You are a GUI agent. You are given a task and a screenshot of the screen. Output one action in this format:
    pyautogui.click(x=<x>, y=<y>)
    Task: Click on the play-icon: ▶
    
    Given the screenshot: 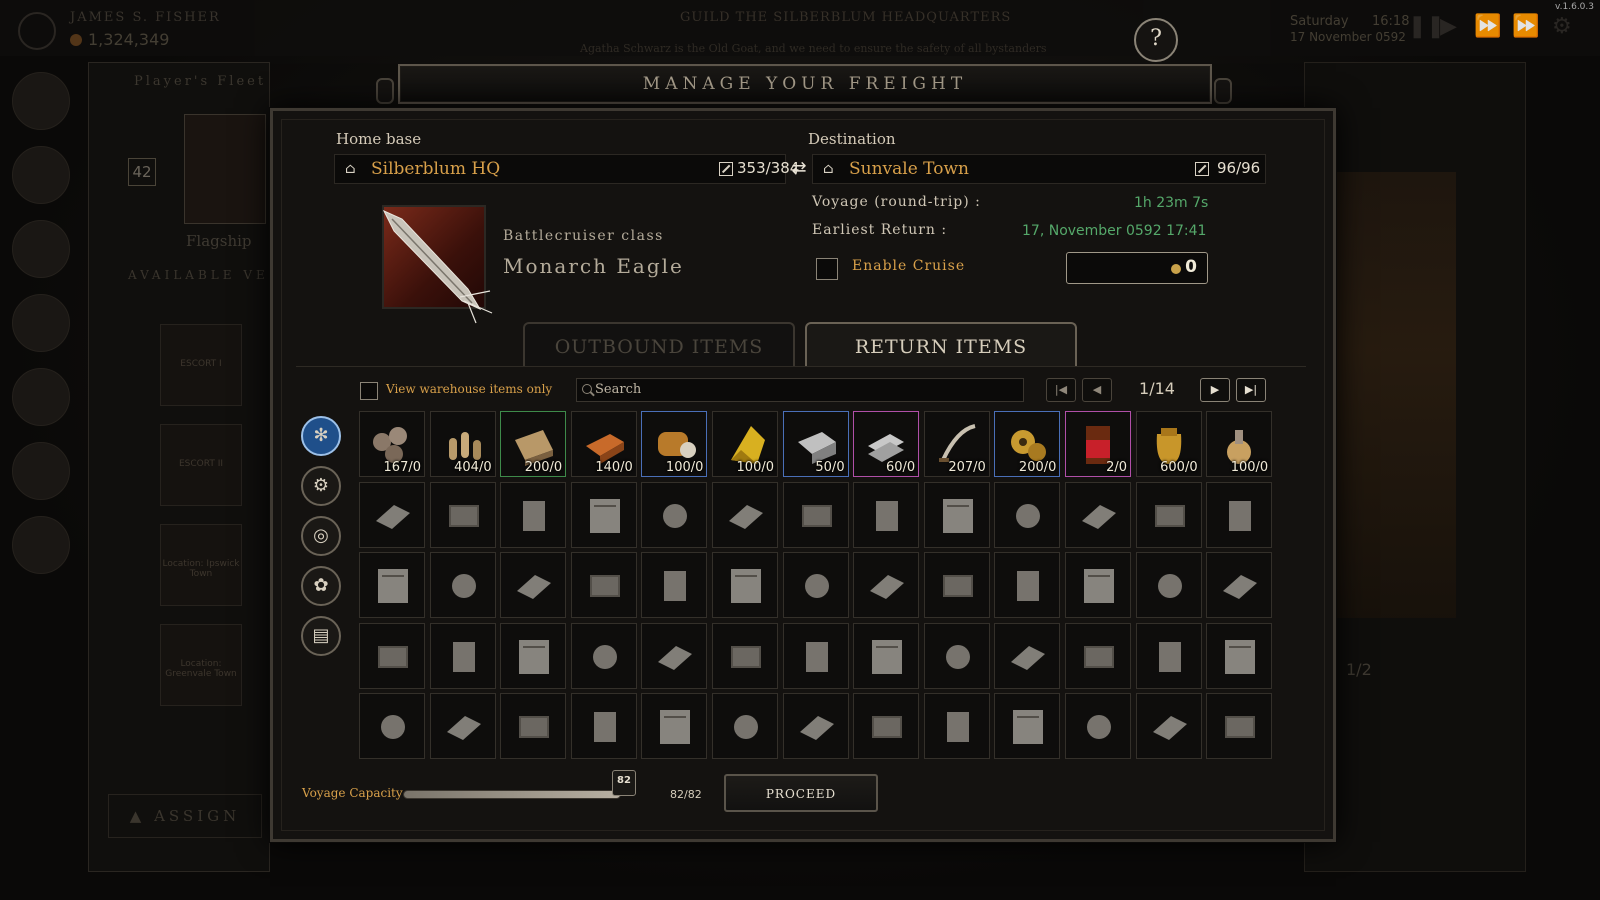 What is the action you would take?
    pyautogui.click(x=1454, y=28)
    